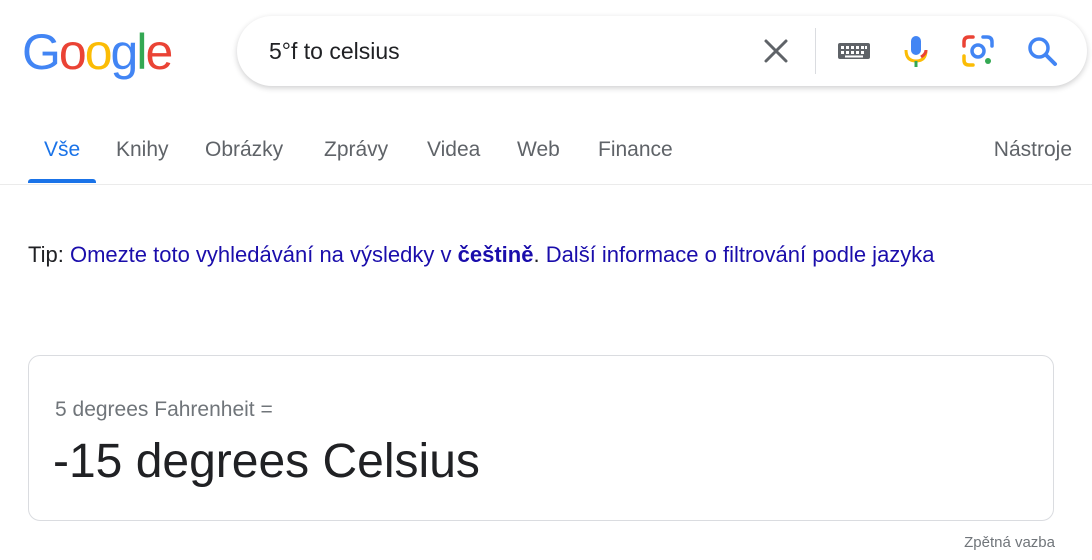  I want to click on logo-letter: g, so click(124, 52).